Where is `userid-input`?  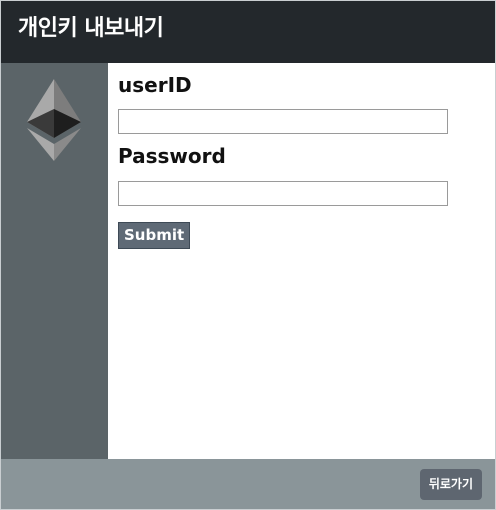
userid-input is located at coordinates (283, 121).